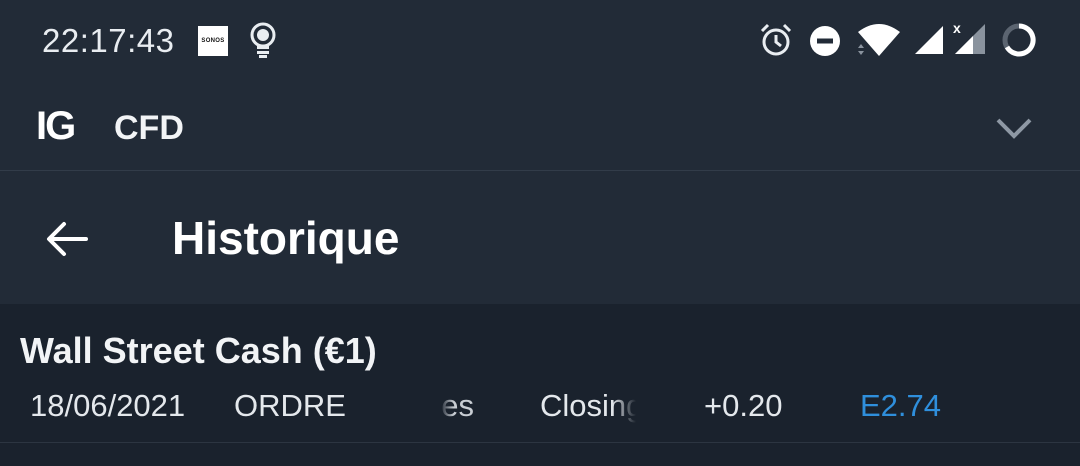 This screenshot has height=466, width=1080. I want to click on wifi-icon, so click(879, 40).